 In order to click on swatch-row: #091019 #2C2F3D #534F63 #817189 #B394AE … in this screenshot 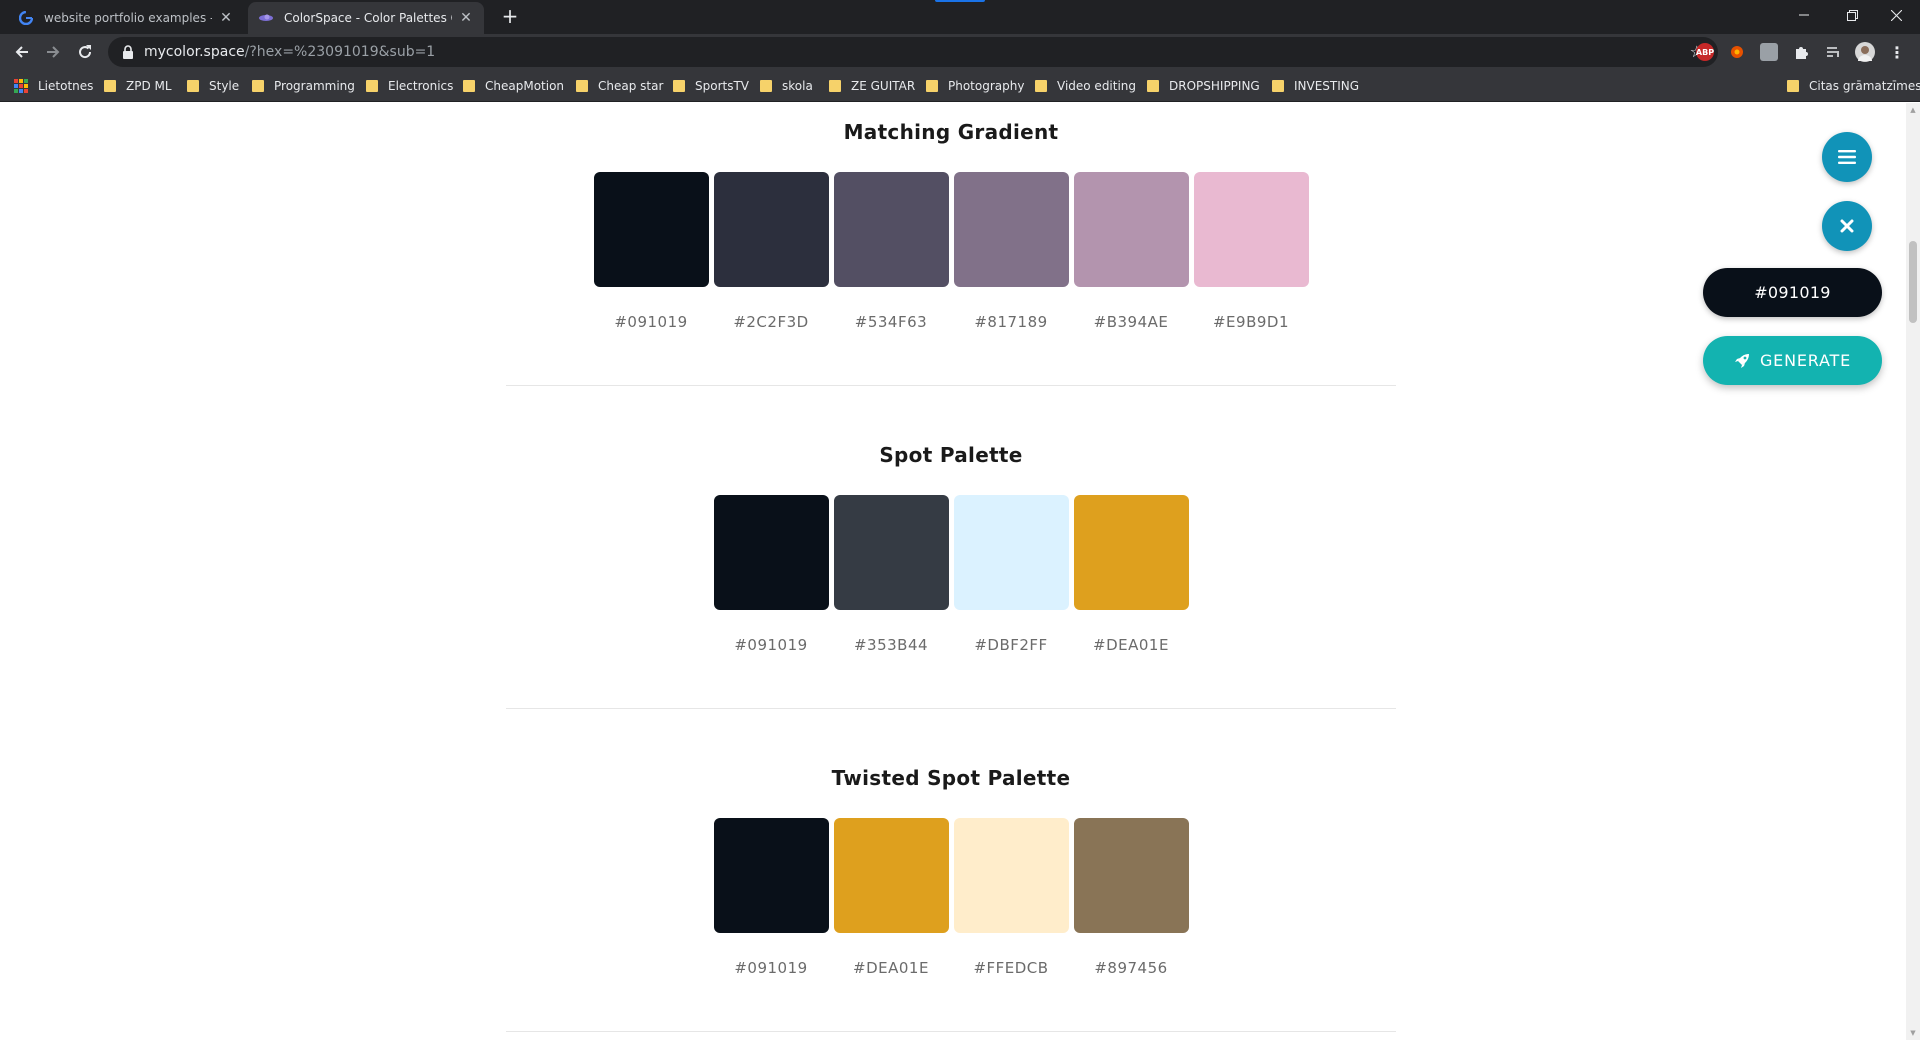, I will do `click(951, 251)`.